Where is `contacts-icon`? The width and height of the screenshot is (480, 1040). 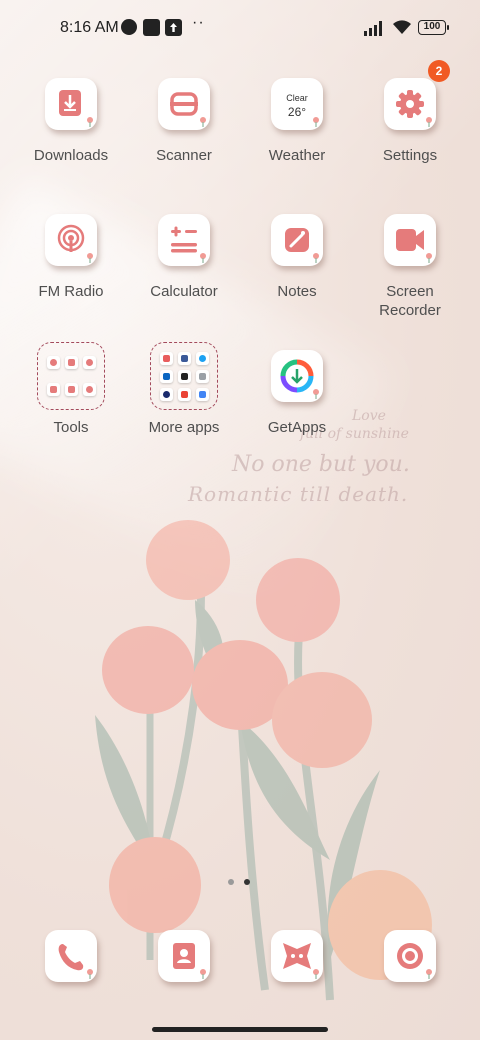 contacts-icon is located at coordinates (184, 956).